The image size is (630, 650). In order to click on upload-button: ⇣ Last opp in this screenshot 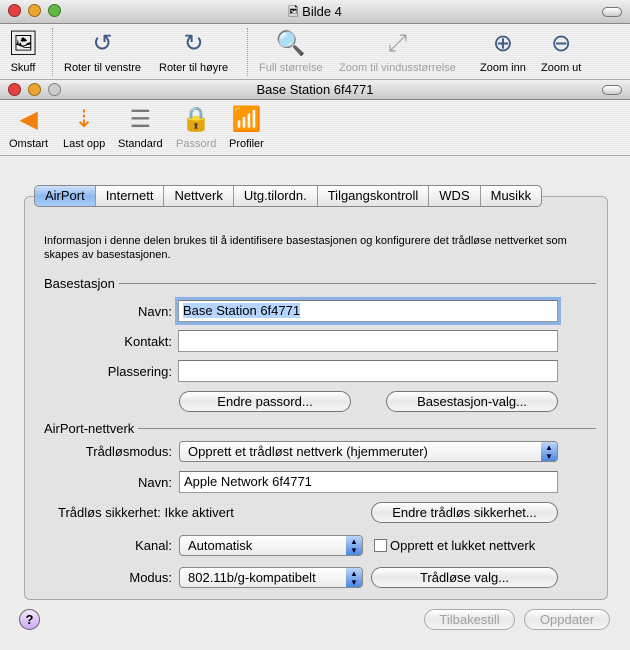, I will do `click(84, 128)`.